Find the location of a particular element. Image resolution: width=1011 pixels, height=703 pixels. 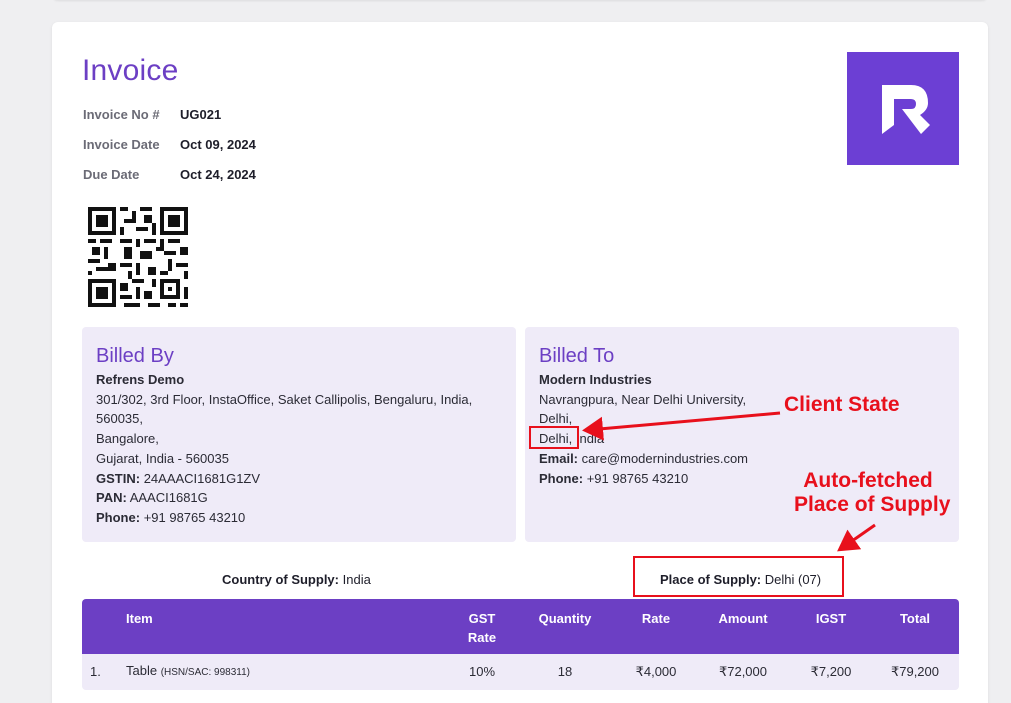

header-gst-line2: Rate is located at coordinates (482, 637).